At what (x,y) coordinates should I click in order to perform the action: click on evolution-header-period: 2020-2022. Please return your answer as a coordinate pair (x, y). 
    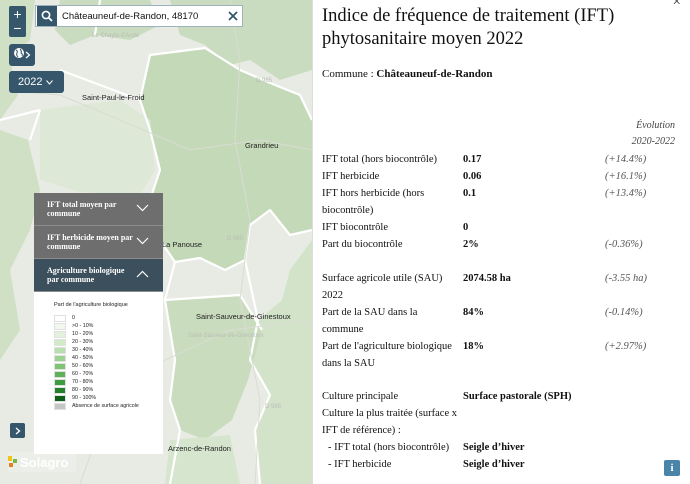
    Looking at the image, I should click on (653, 141).